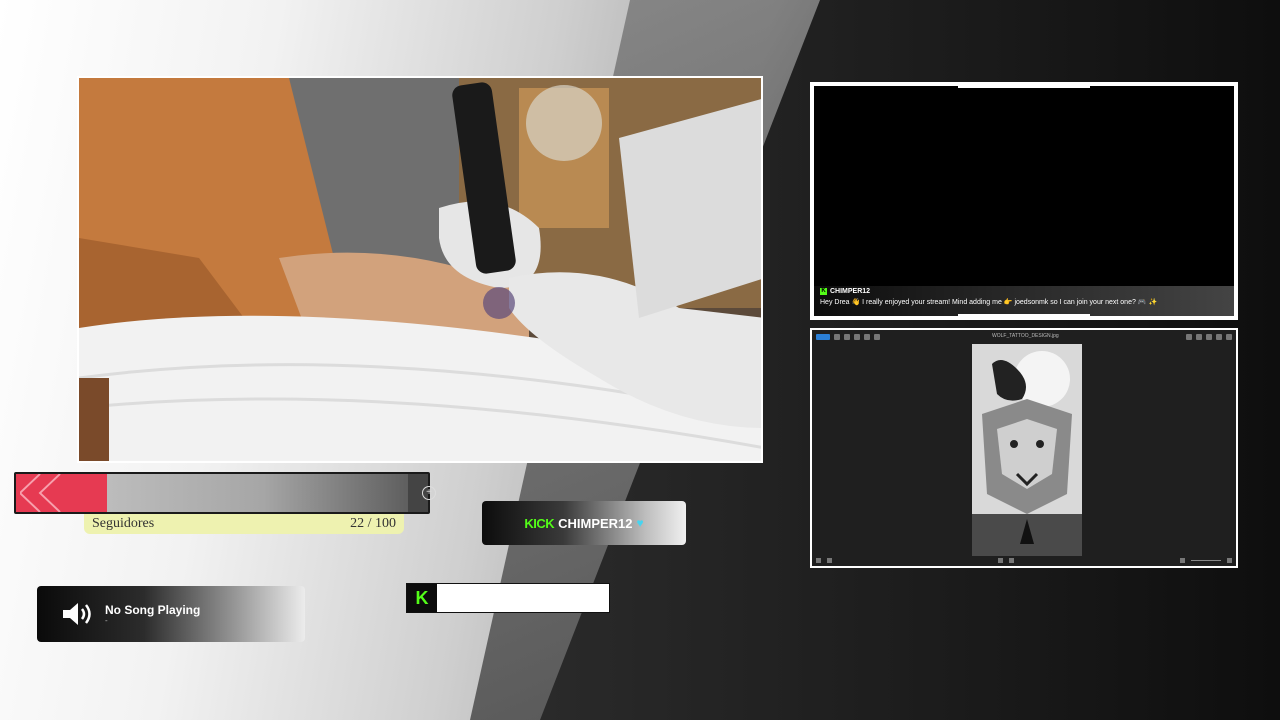 The width and height of the screenshot is (1280, 720). Describe the element at coordinates (1199, 337) in the screenshot. I see `favorite-button` at that location.